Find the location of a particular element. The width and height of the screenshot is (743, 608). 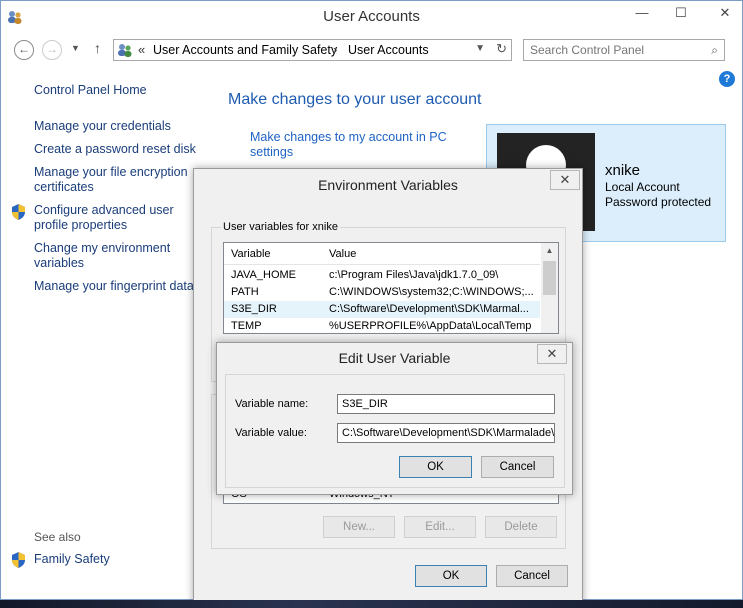

user-variables-scrollbar: ▲ is located at coordinates (549, 288).